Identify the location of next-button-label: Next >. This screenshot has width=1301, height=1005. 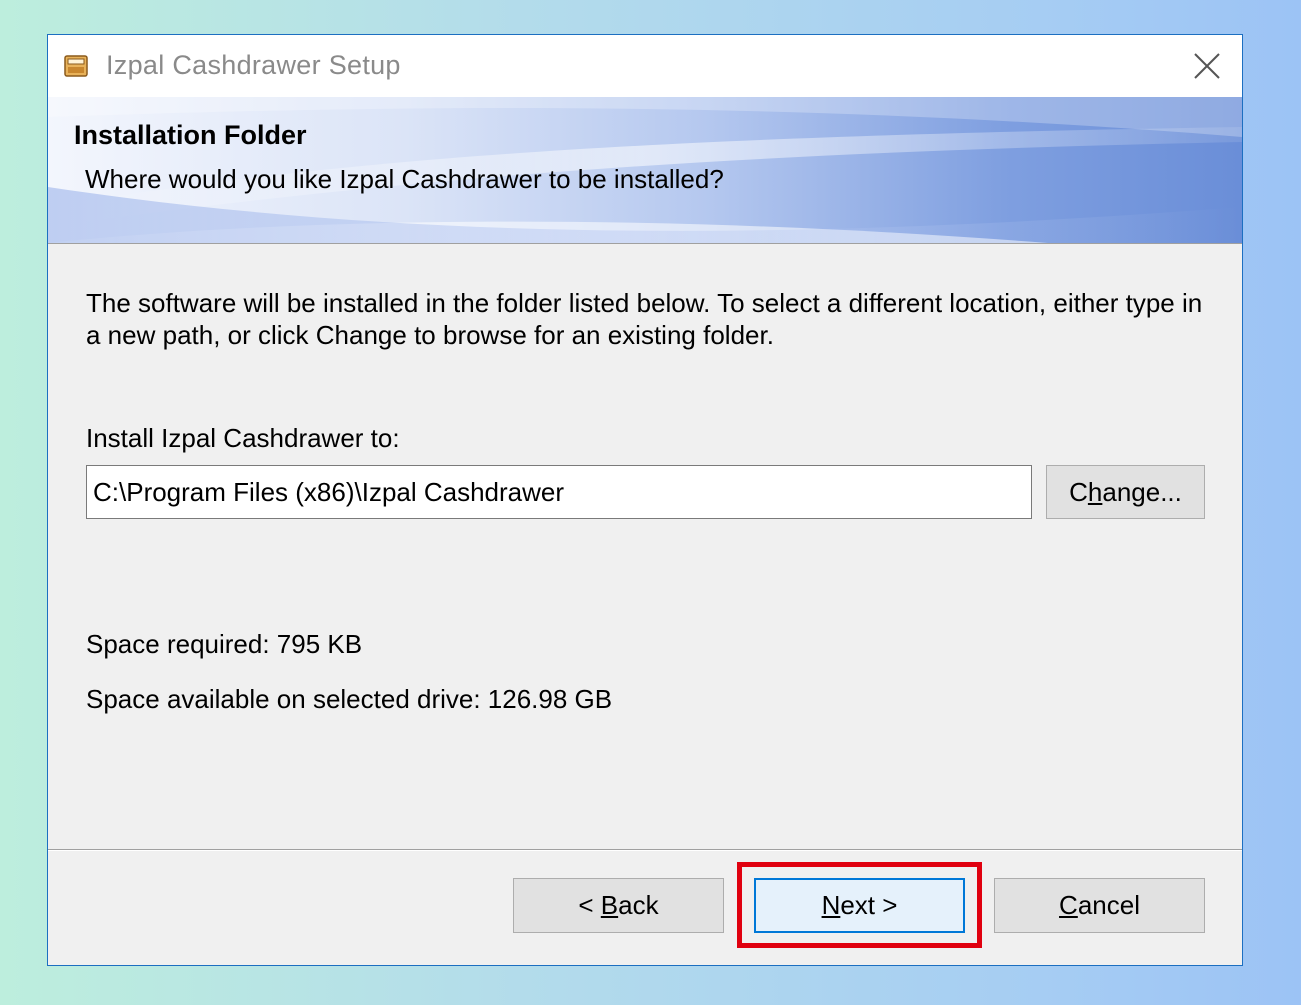
(859, 905).